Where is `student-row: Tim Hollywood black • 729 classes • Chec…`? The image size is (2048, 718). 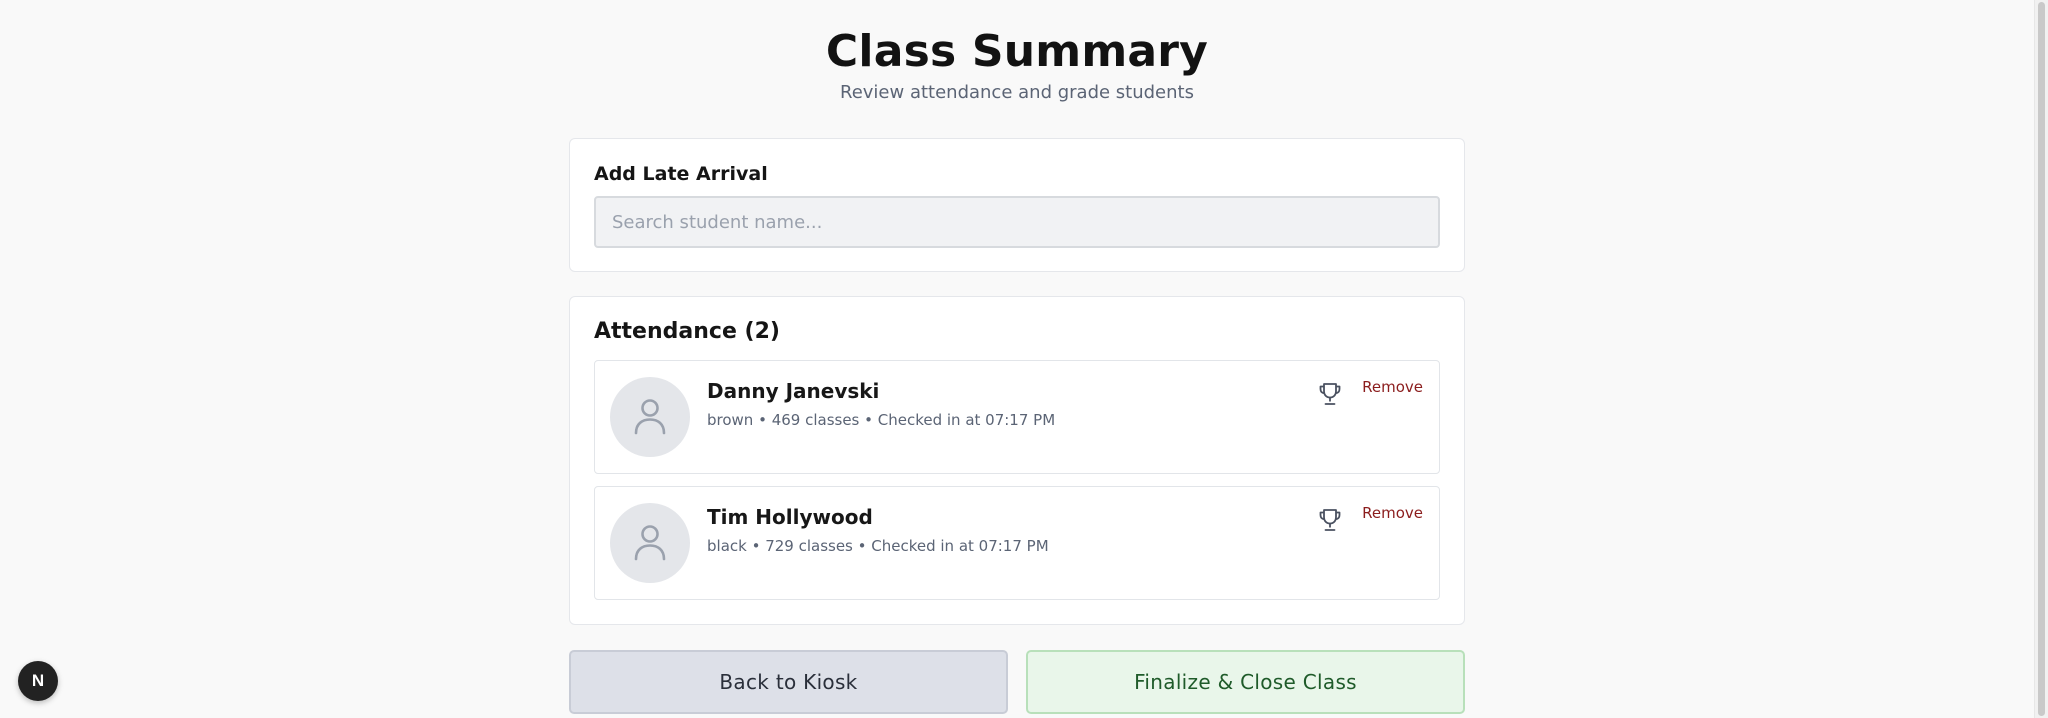
student-row: Tim Hollywood black • 729 classes • Chec… is located at coordinates (1017, 543).